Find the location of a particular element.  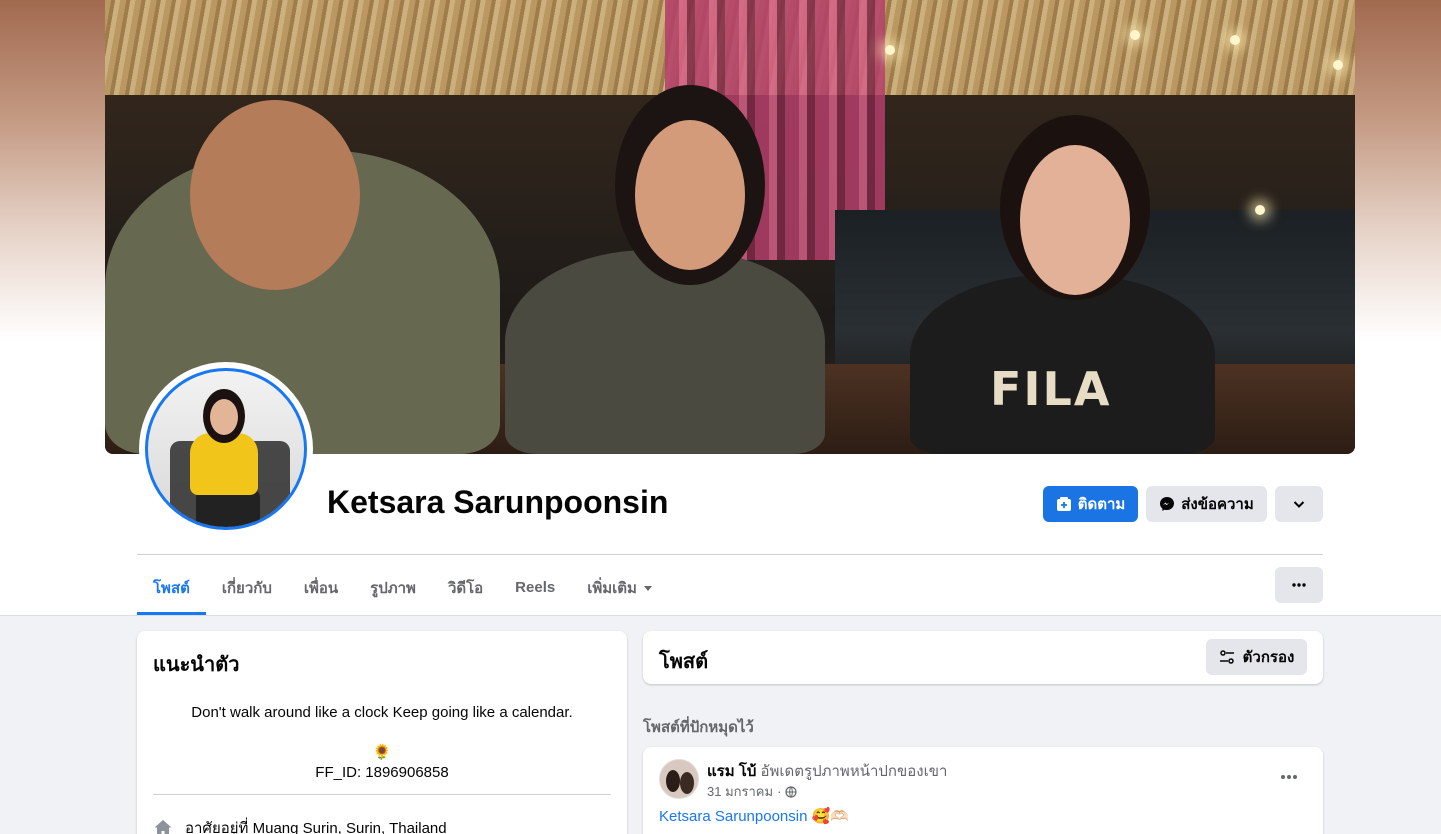

post-author-line: แรม โบ้ อัพเดตรูปภาพหน้าปกของเขา is located at coordinates (827, 771).